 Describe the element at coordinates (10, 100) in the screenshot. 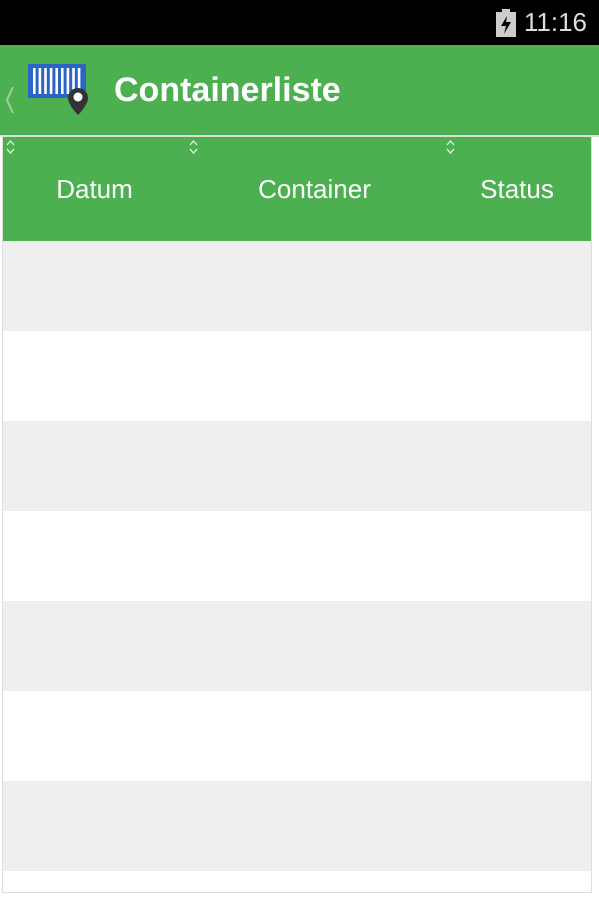

I see `back-icon` at that location.